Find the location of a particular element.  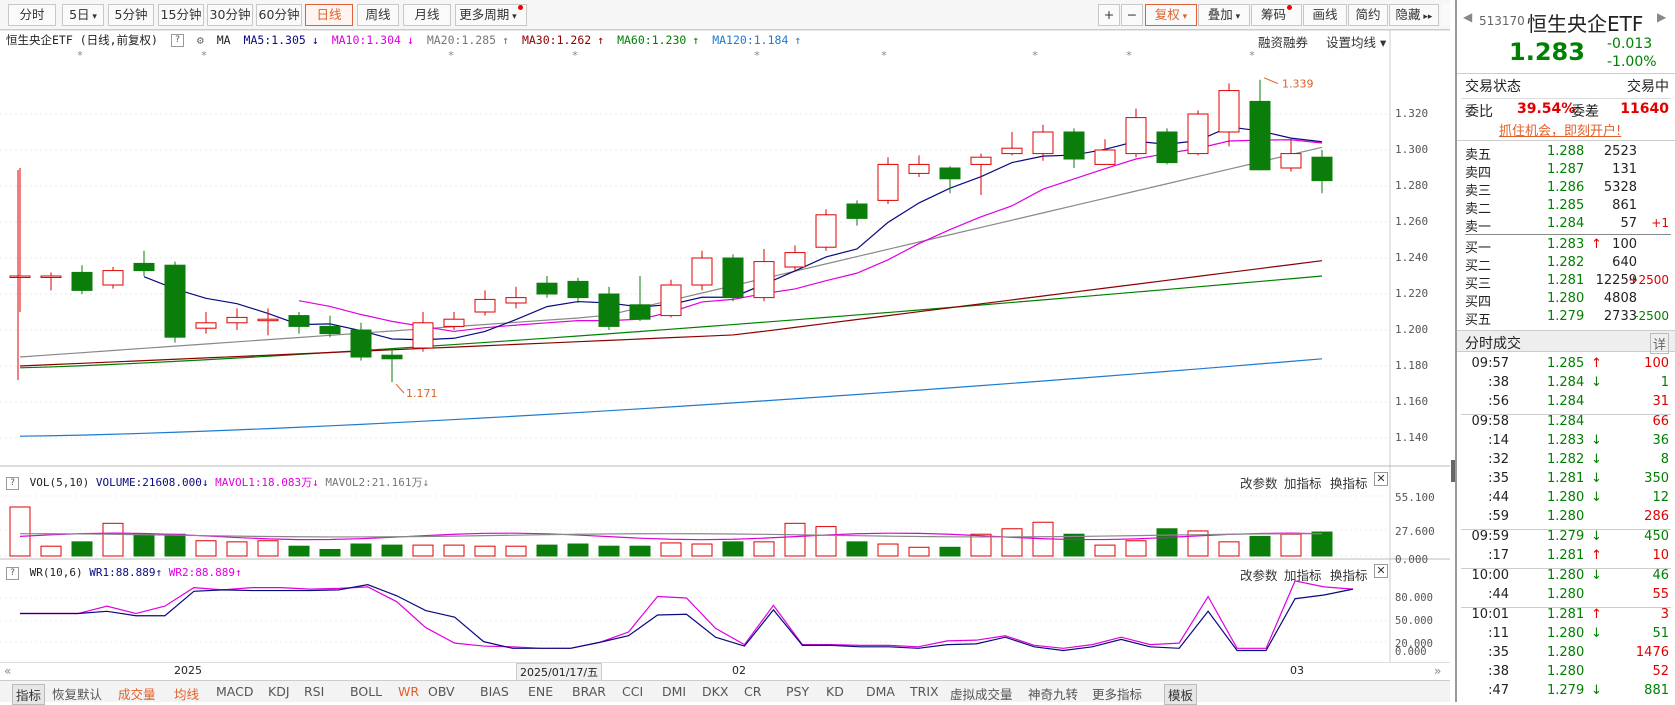

indicator-tab-6: RSI is located at coordinates (314, 691).